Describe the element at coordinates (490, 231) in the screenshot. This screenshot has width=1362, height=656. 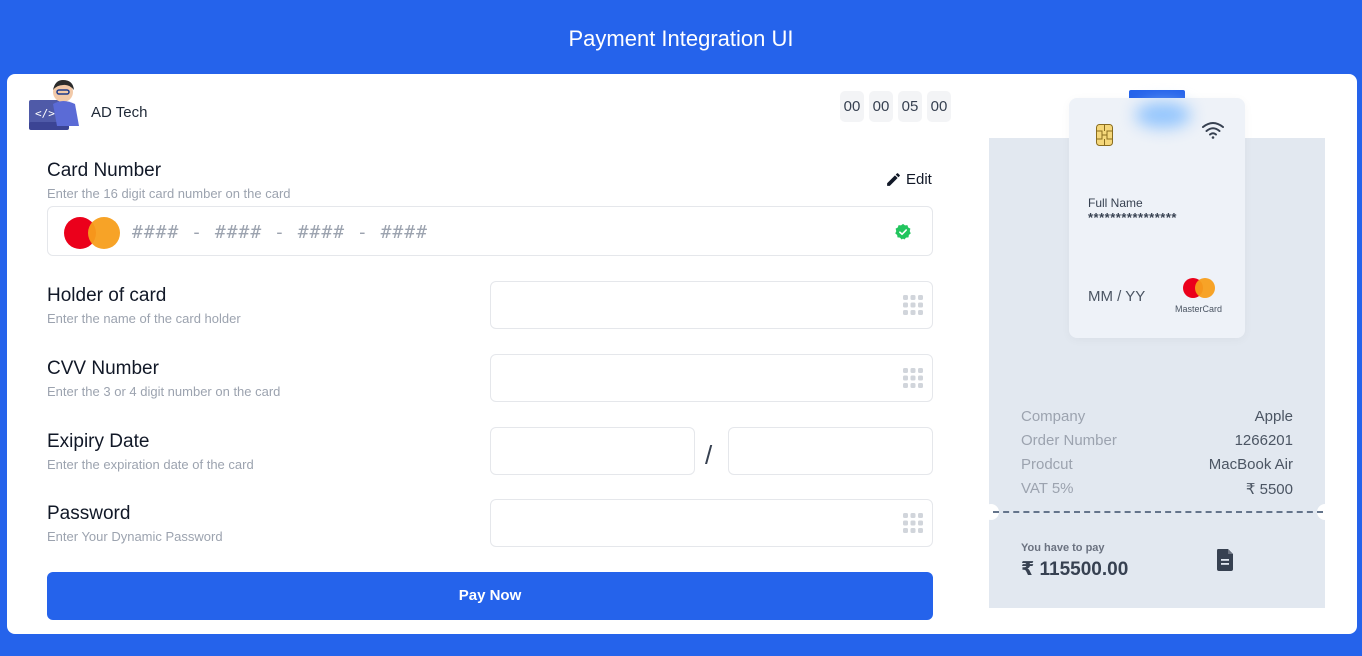
I see `card-number-input: #### - #### - #### - ####` at that location.